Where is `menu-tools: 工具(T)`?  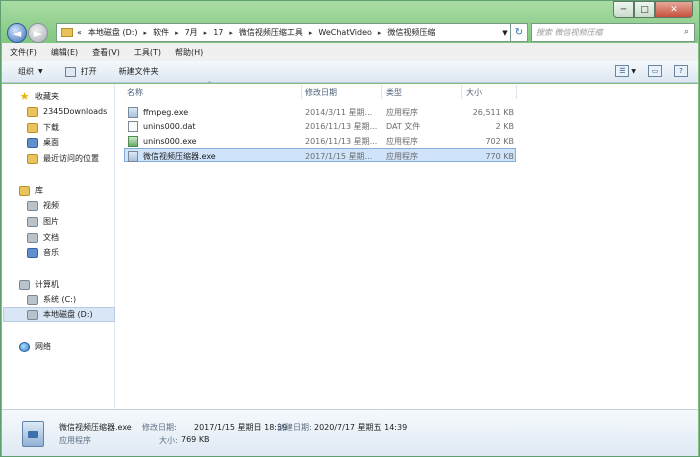
menu-tools: 工具(T) is located at coordinates (147, 52).